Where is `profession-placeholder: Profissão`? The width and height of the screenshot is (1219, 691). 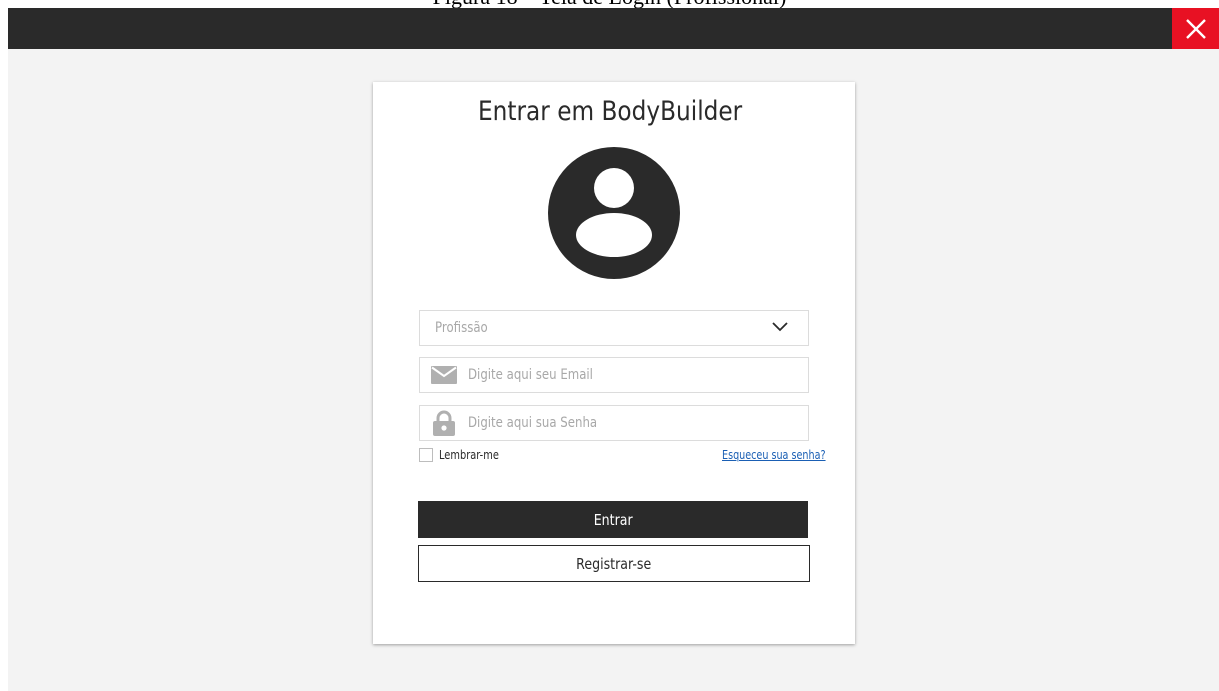 profession-placeholder: Profissão is located at coordinates (461, 328).